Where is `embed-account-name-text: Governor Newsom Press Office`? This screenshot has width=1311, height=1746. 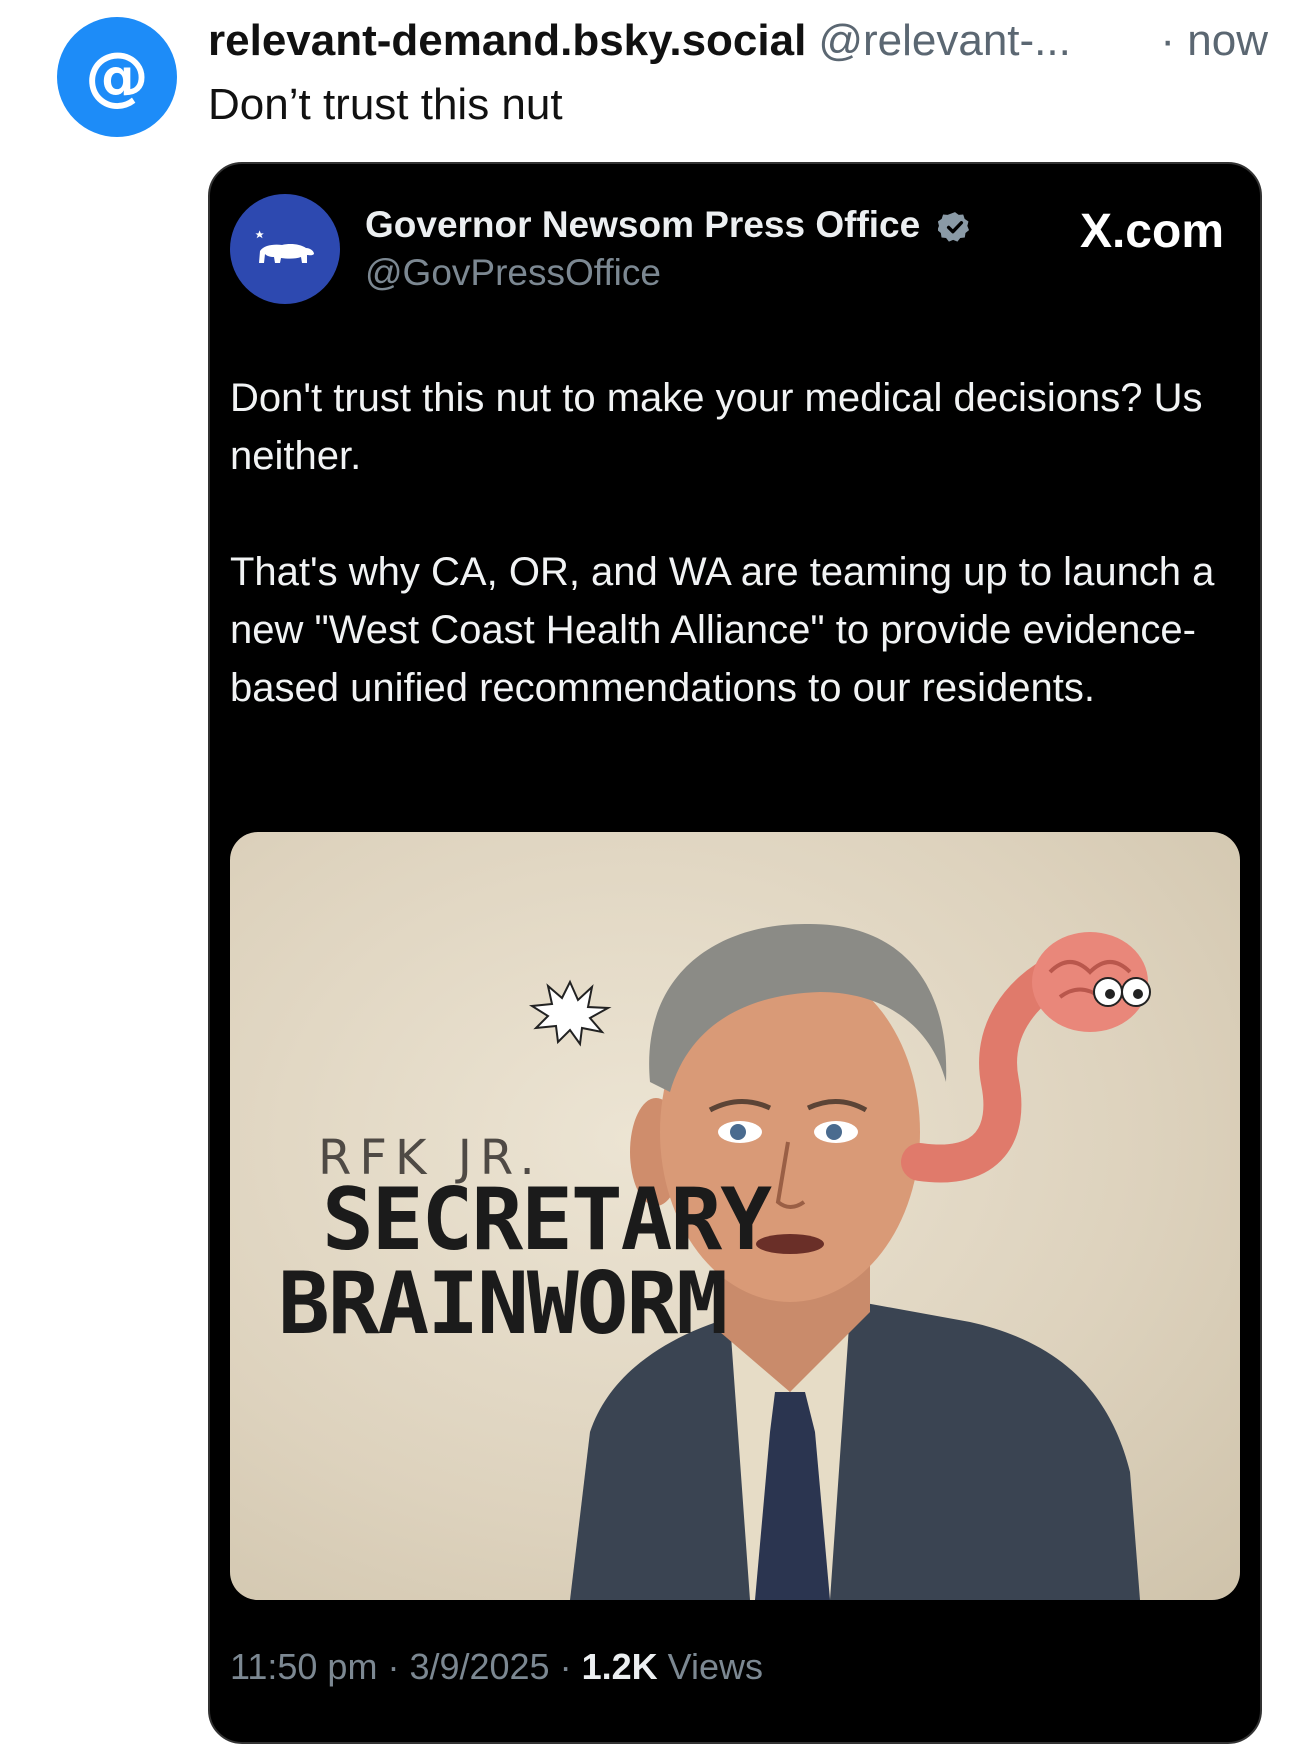
embed-account-name-text: Governor Newsom Press Office is located at coordinates (643, 224).